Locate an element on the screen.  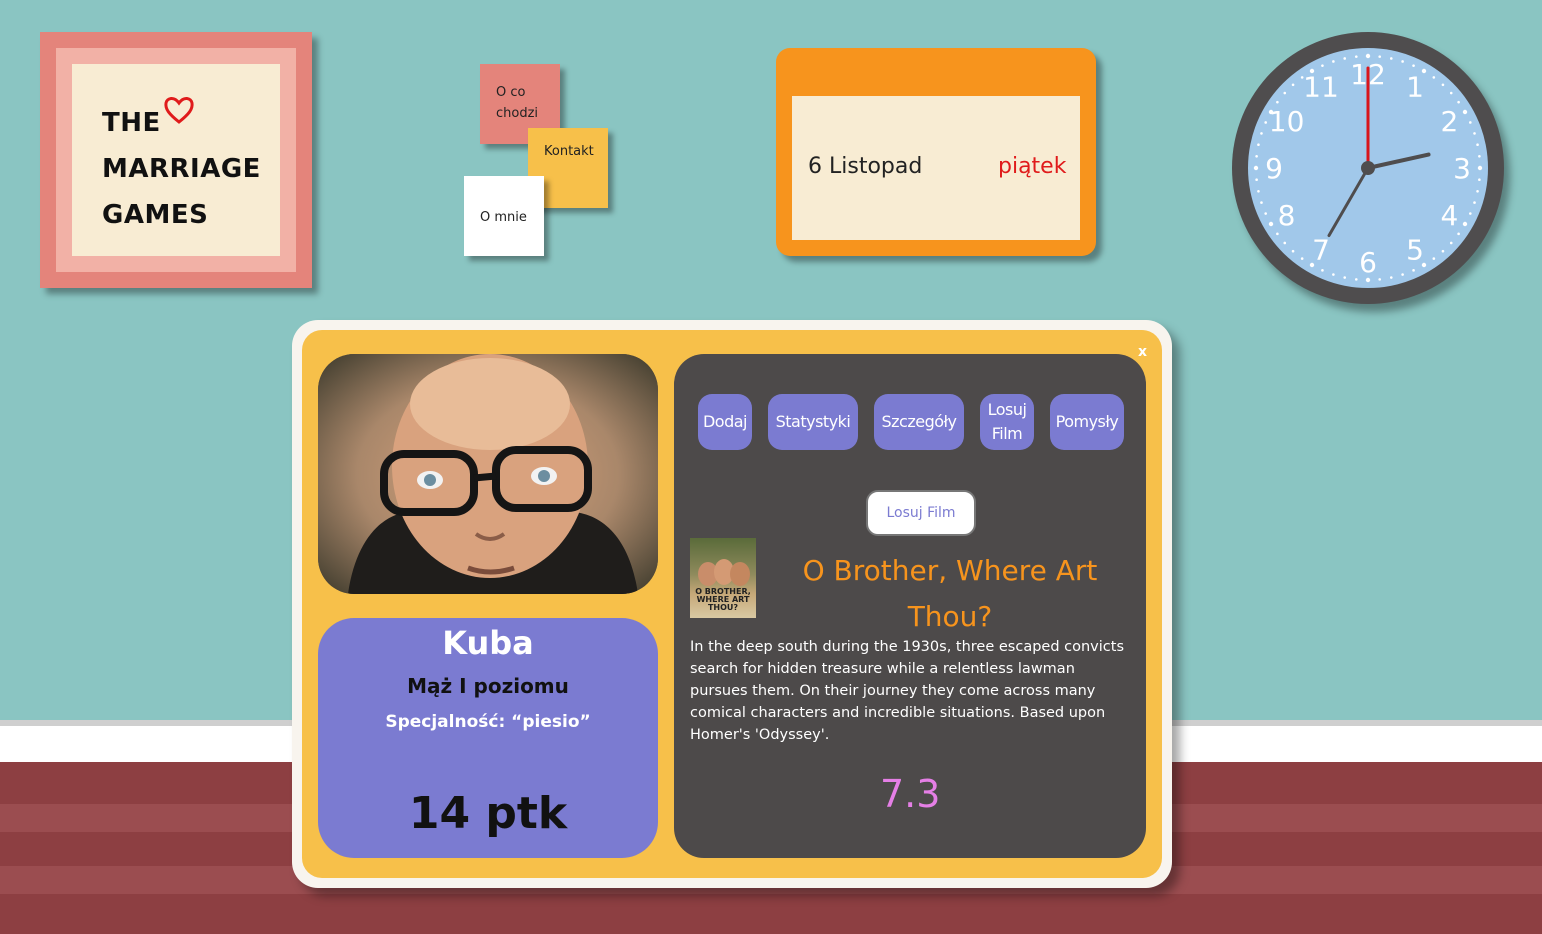
nav-dodaj-button: Dodaj is located at coordinates (725, 422).